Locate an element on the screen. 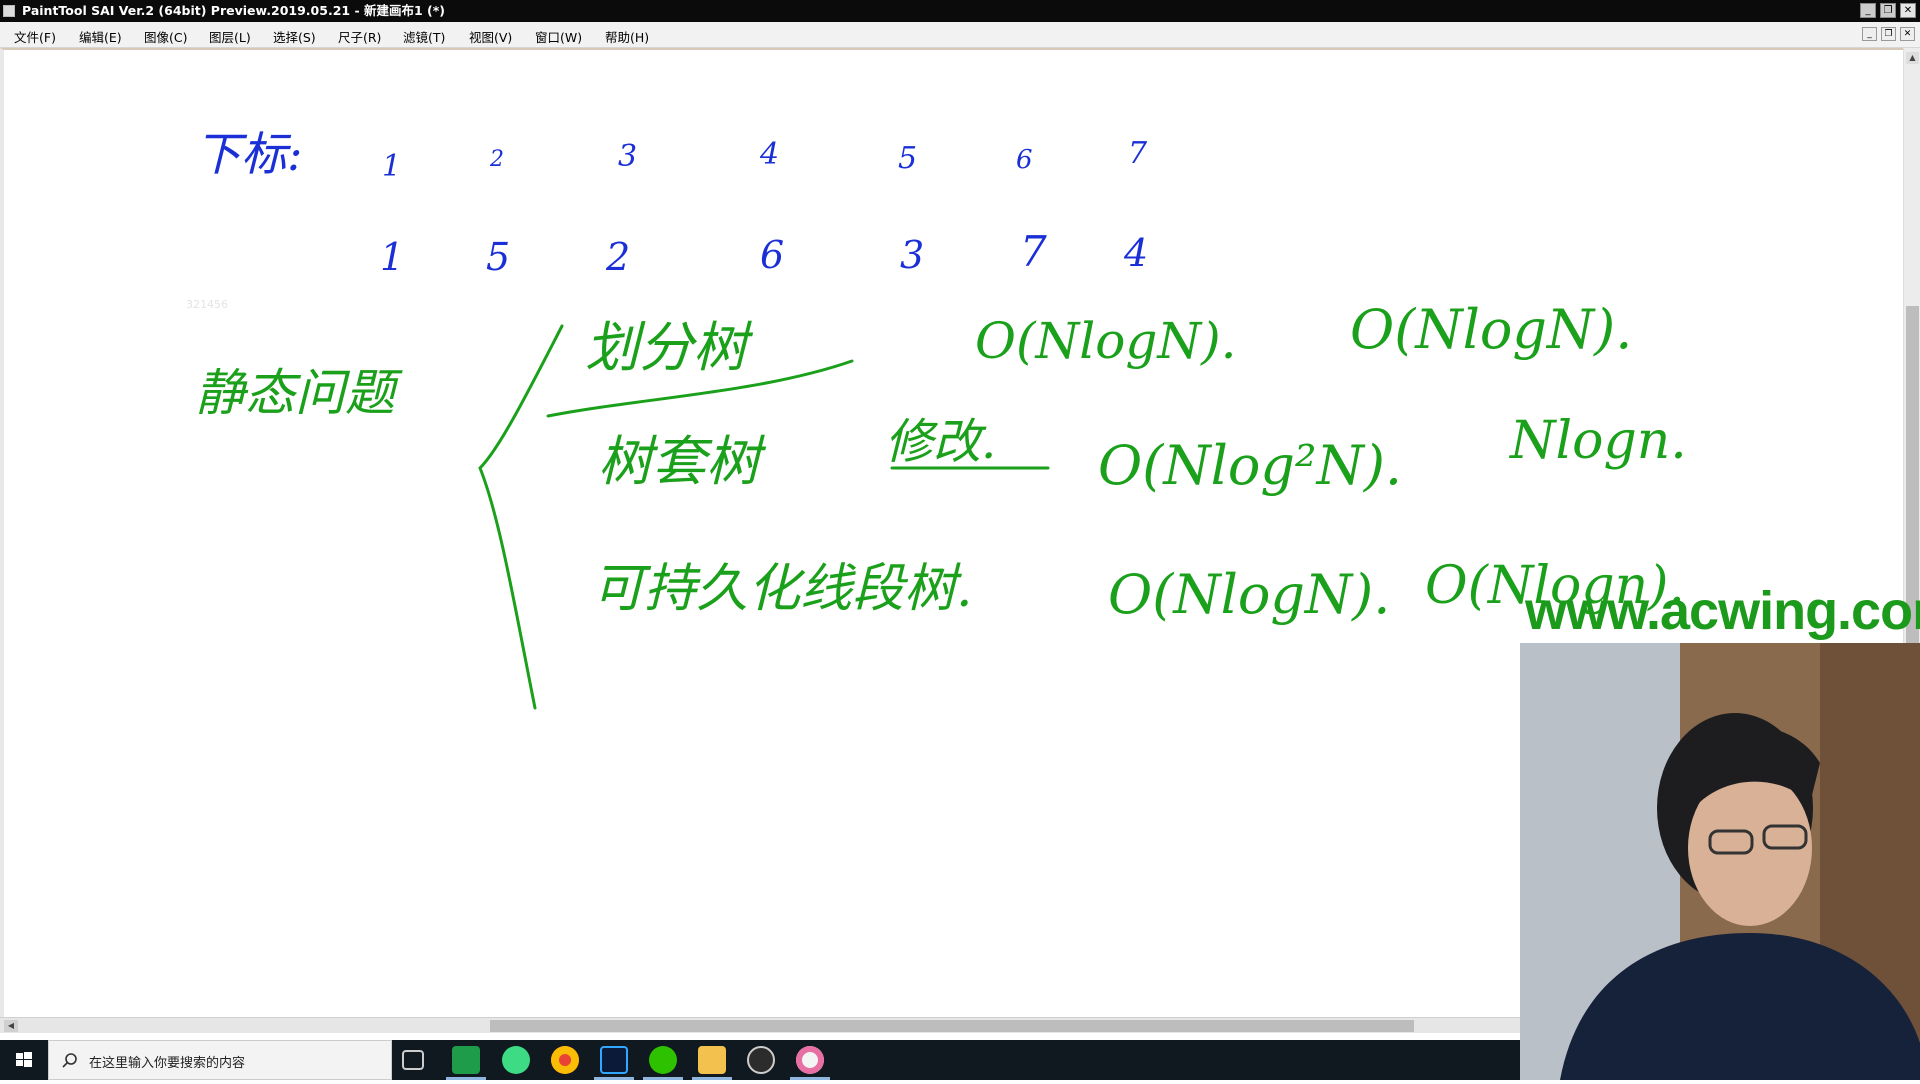  horizontal-scrollbar: ◀ is located at coordinates (760, 1025).